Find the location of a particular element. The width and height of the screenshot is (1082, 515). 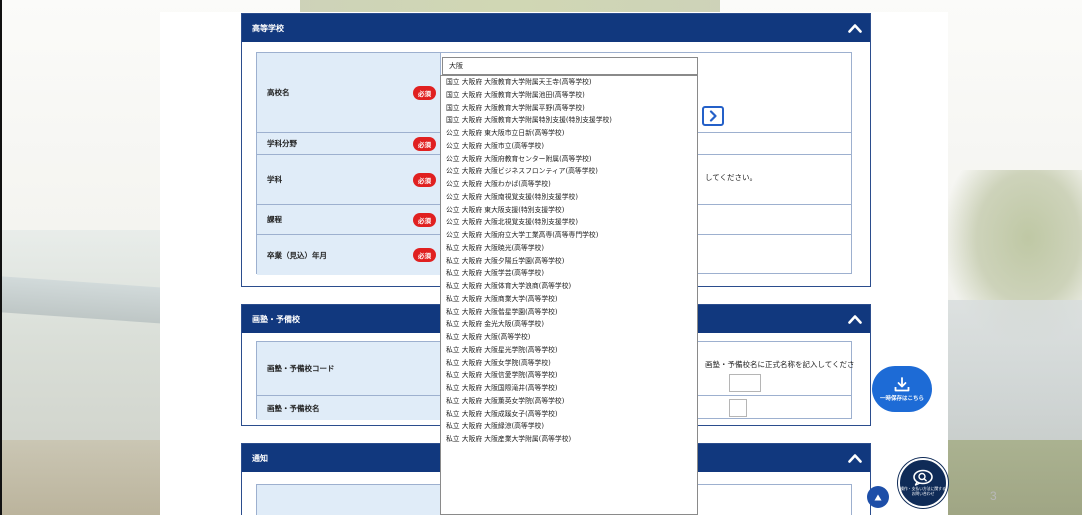

section-title: 通知 is located at coordinates (260, 458).